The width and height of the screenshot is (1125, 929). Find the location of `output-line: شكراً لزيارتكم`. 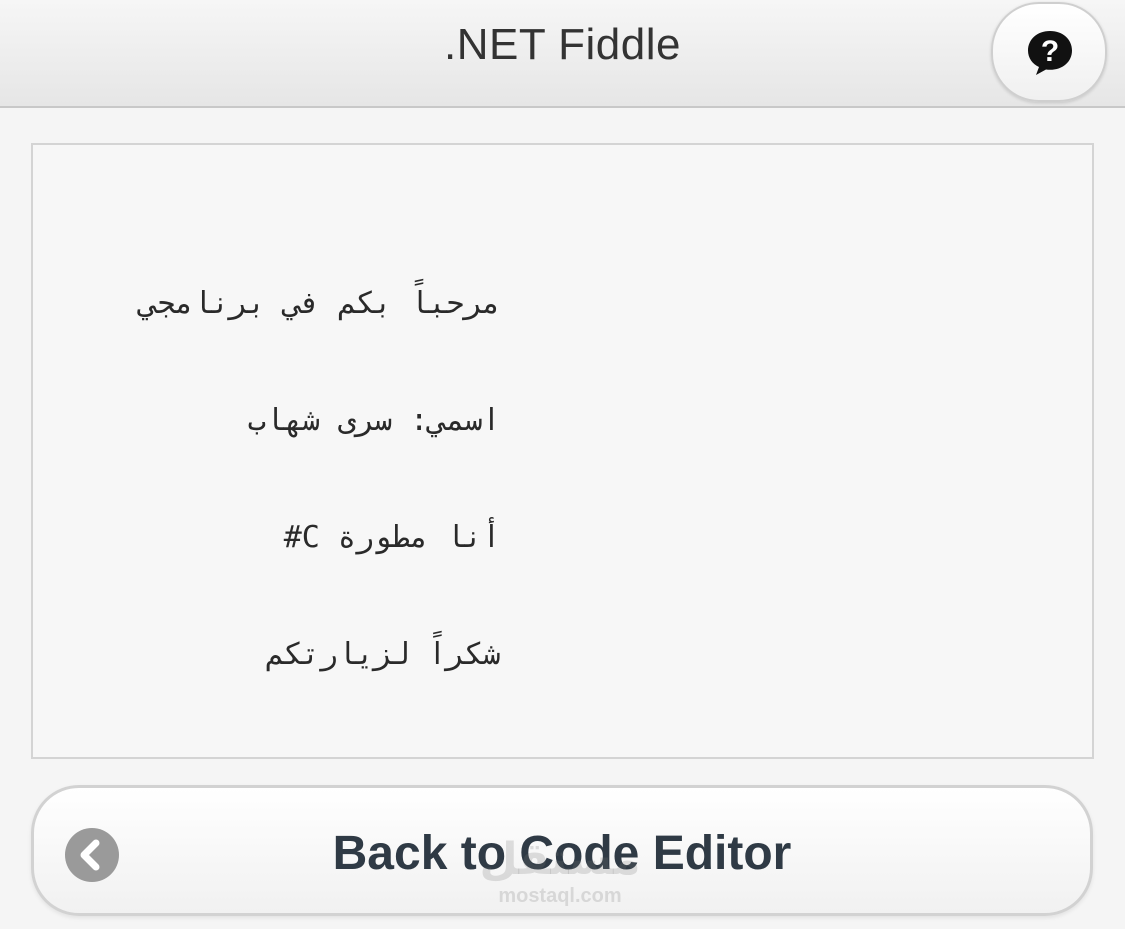

output-line: شكراً لزيارتكم is located at coordinates (383, 654).